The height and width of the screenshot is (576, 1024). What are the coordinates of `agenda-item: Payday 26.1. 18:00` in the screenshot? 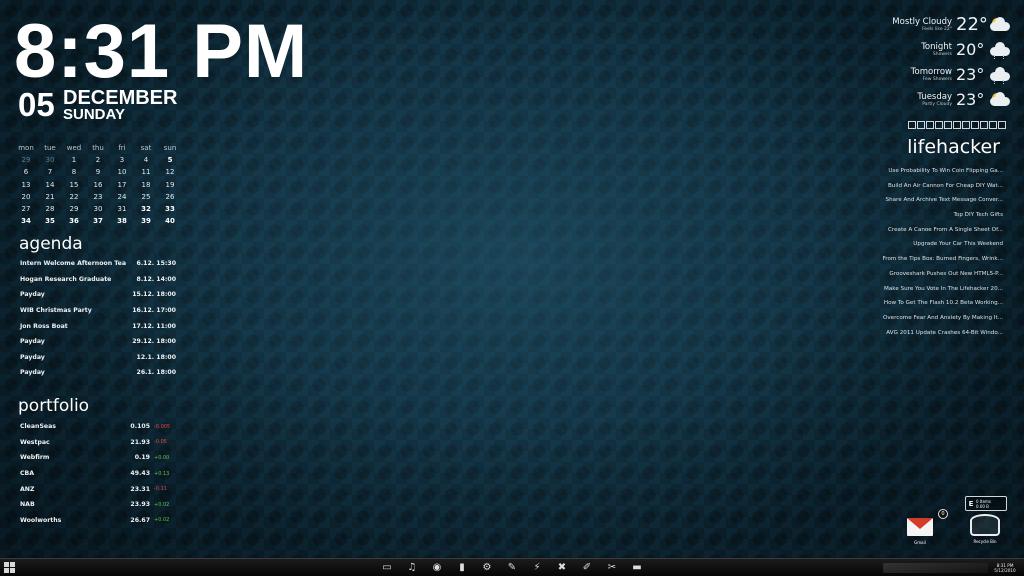 It's located at (98, 373).